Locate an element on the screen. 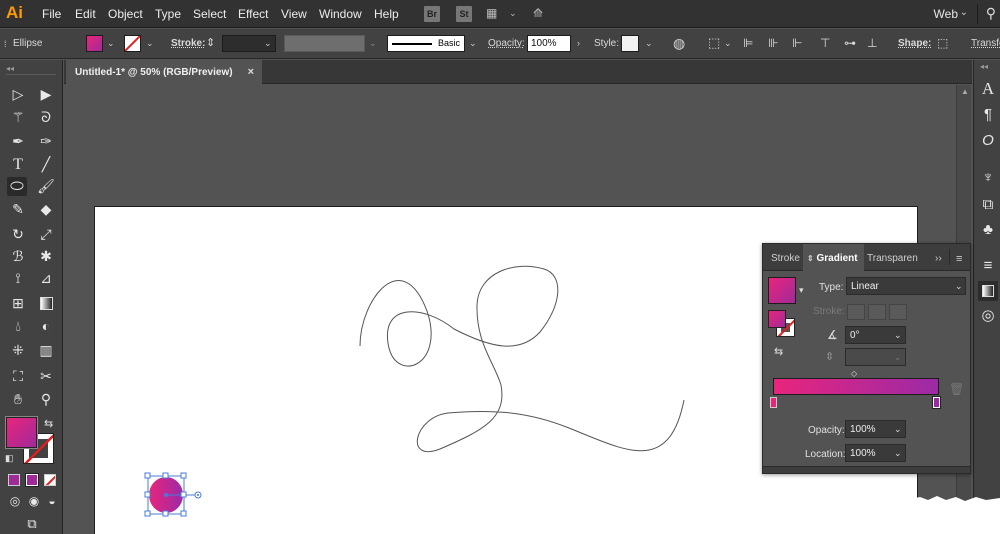 The width and height of the screenshot is (1000, 534). menu-type: Type is located at coordinates (168, 14).